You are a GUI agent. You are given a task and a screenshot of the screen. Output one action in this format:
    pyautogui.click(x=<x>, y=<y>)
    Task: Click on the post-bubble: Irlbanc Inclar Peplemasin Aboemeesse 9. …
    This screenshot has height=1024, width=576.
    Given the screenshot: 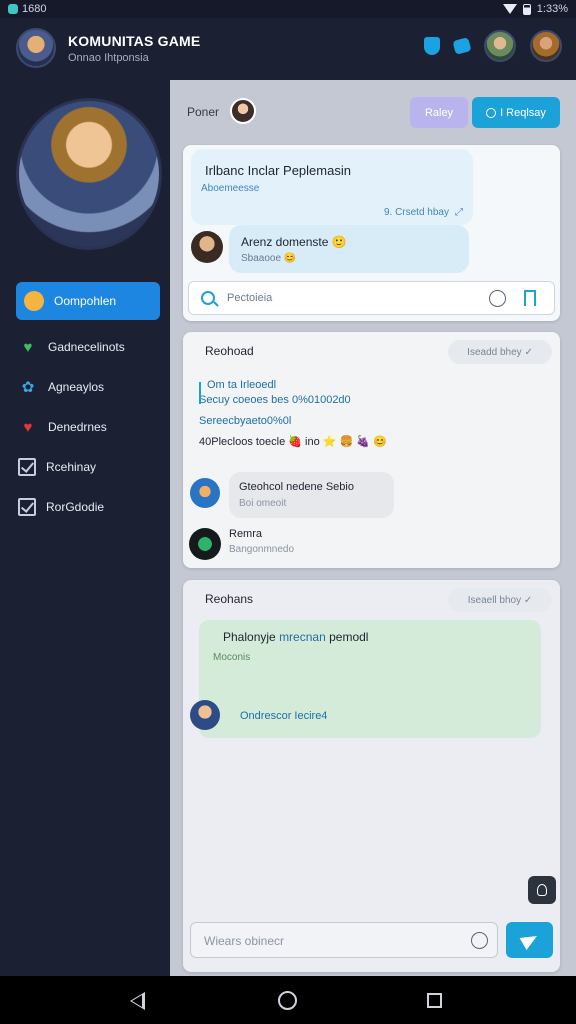 What is the action you would take?
    pyautogui.click(x=332, y=187)
    